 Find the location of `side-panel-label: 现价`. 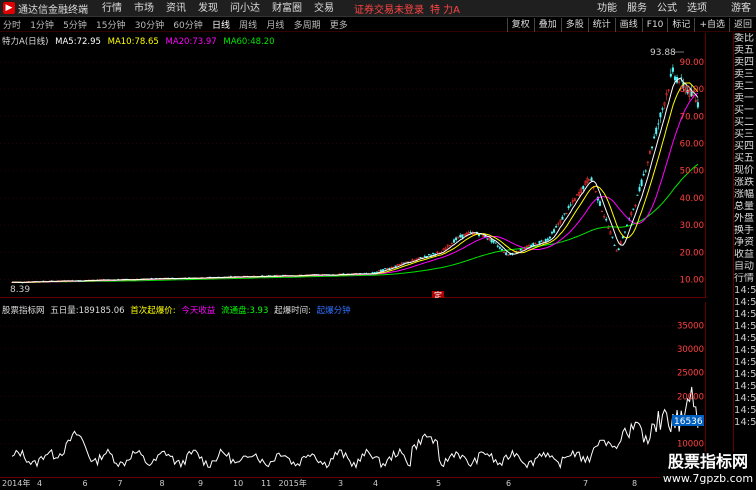

side-panel-label: 现价 is located at coordinates (744, 170).